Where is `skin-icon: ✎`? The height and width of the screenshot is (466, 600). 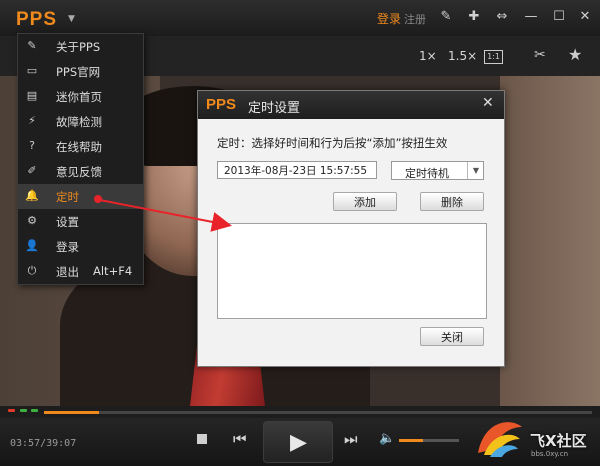
skin-icon: ✎ is located at coordinates (446, 17).